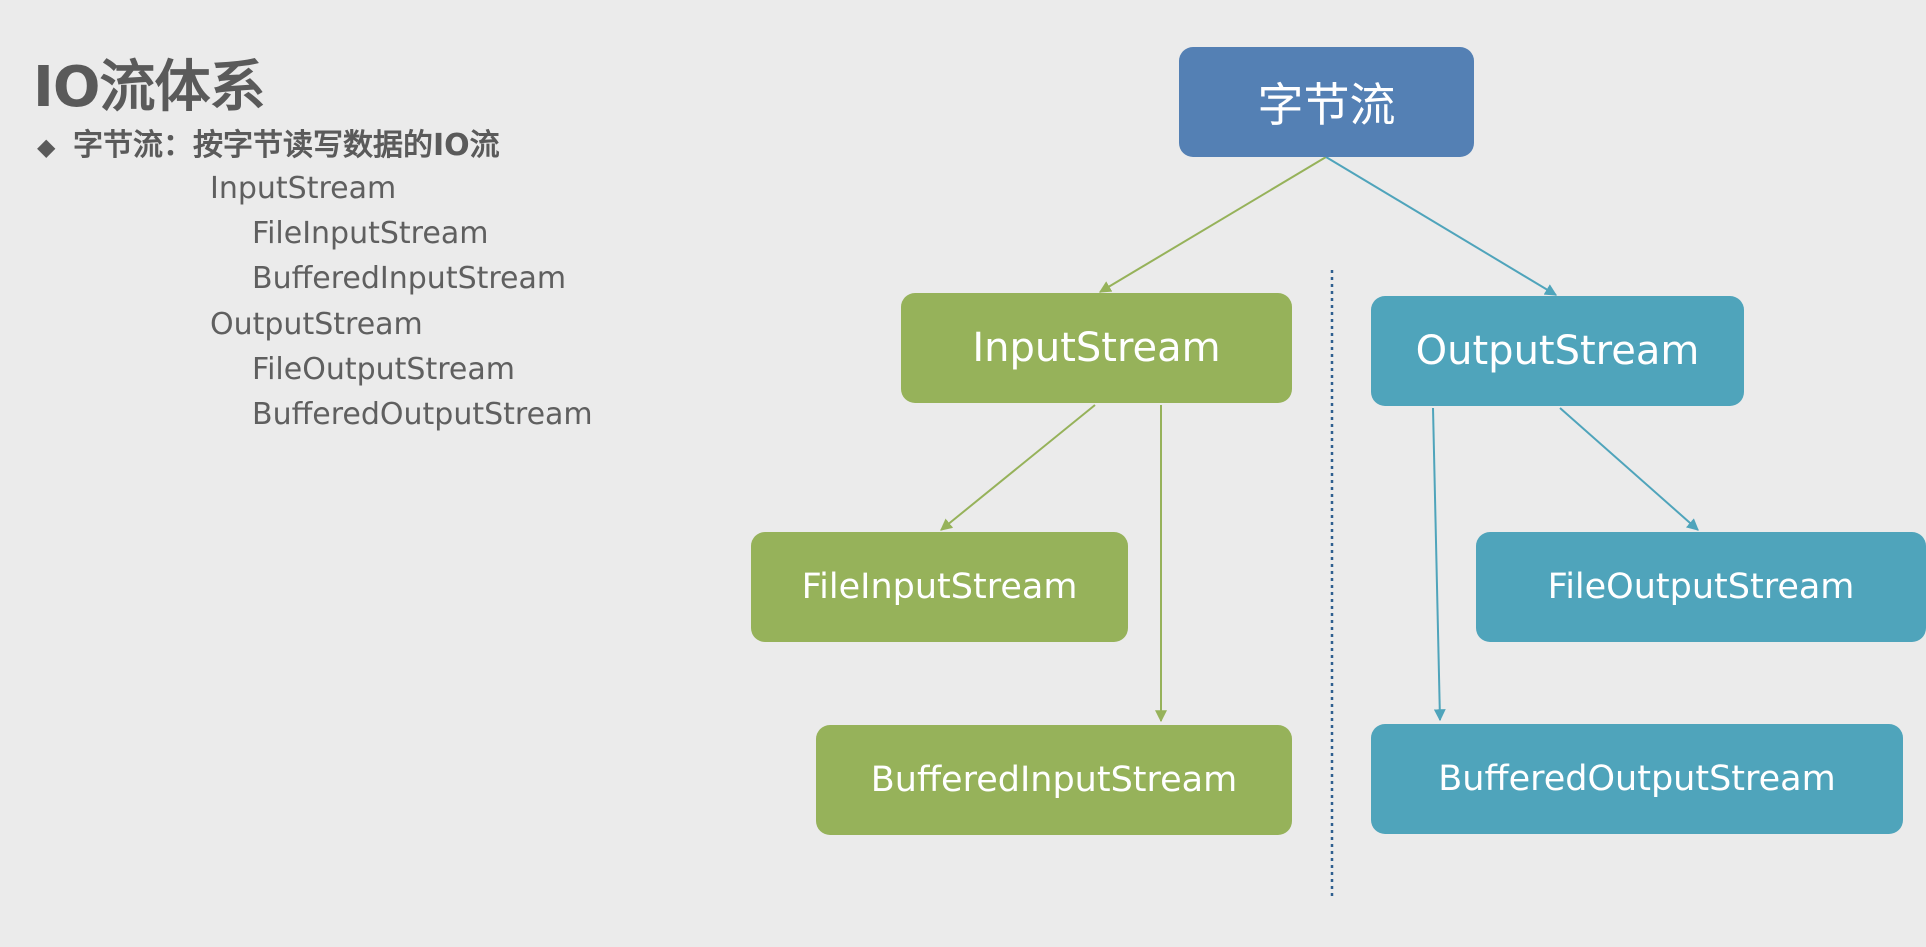  What do you see at coordinates (1018, 467) in the screenshot?
I see `connector-input-to-file-input` at bounding box center [1018, 467].